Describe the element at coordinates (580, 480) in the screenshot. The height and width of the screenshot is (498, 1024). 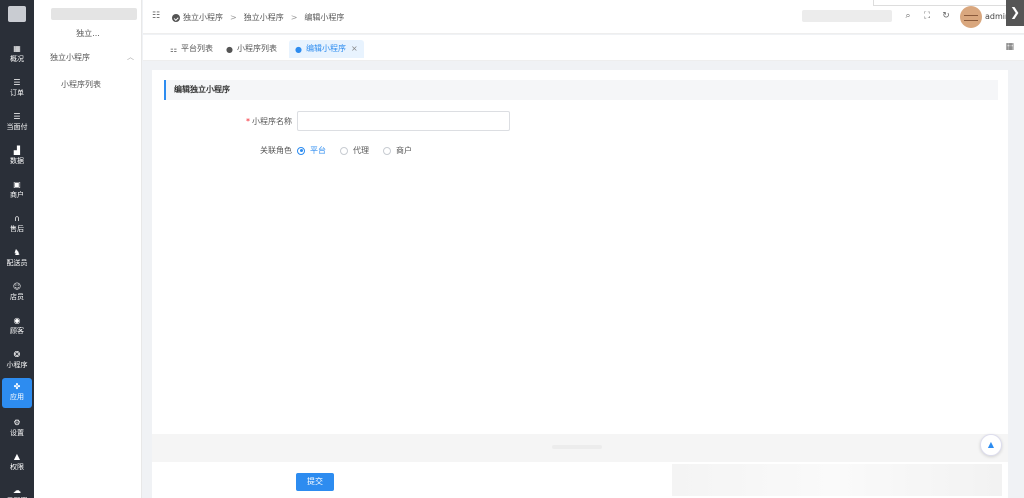
I see `form-footer: 提交` at that location.